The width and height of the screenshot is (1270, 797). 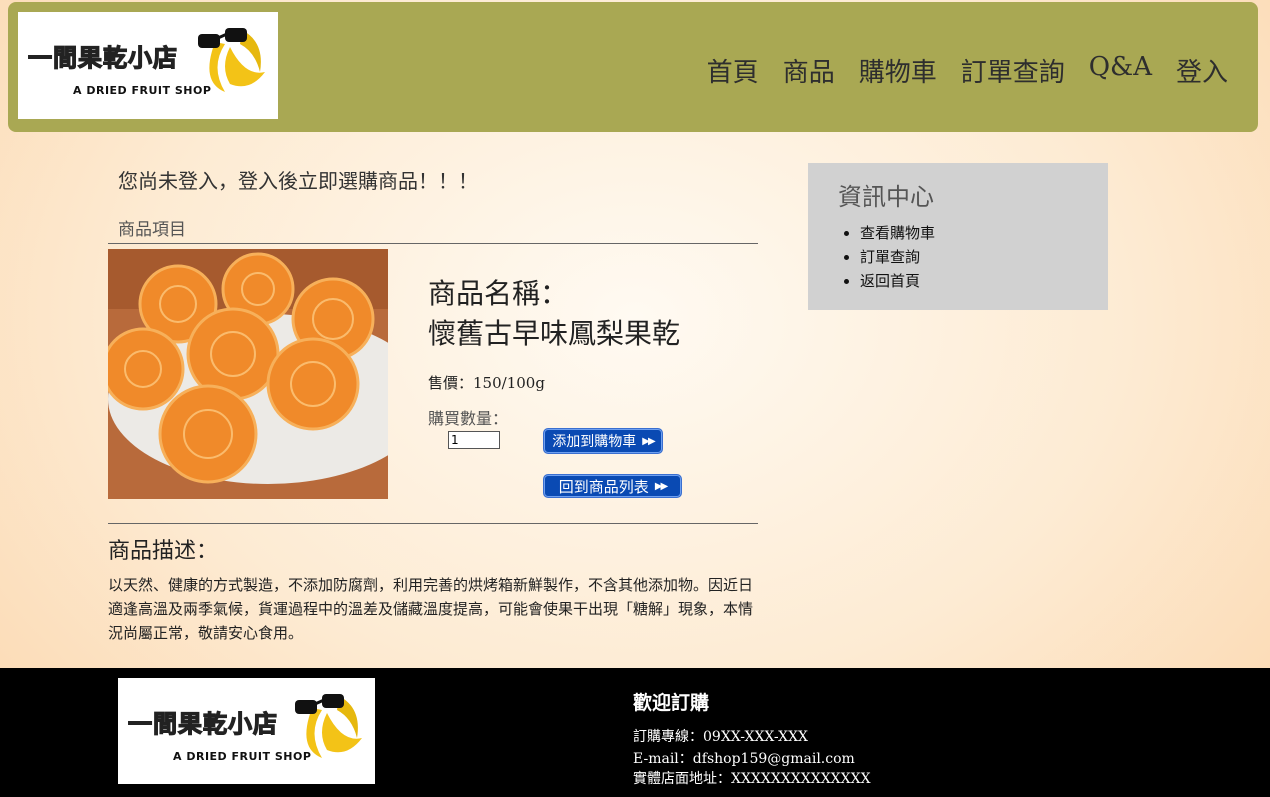 What do you see at coordinates (958, 236) in the screenshot?
I see `info-panel: 資訊中心 查看購物車 訂單查詢 返回首頁` at bounding box center [958, 236].